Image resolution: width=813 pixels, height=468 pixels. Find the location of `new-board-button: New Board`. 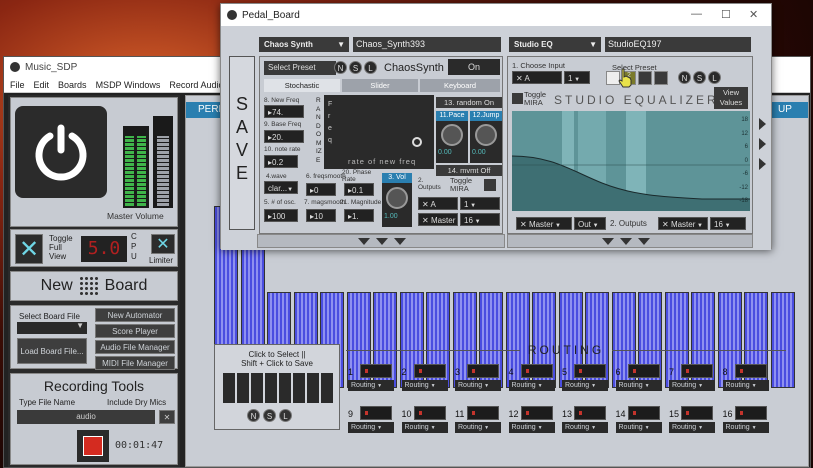

new-board-button: New Board is located at coordinates (94, 286).